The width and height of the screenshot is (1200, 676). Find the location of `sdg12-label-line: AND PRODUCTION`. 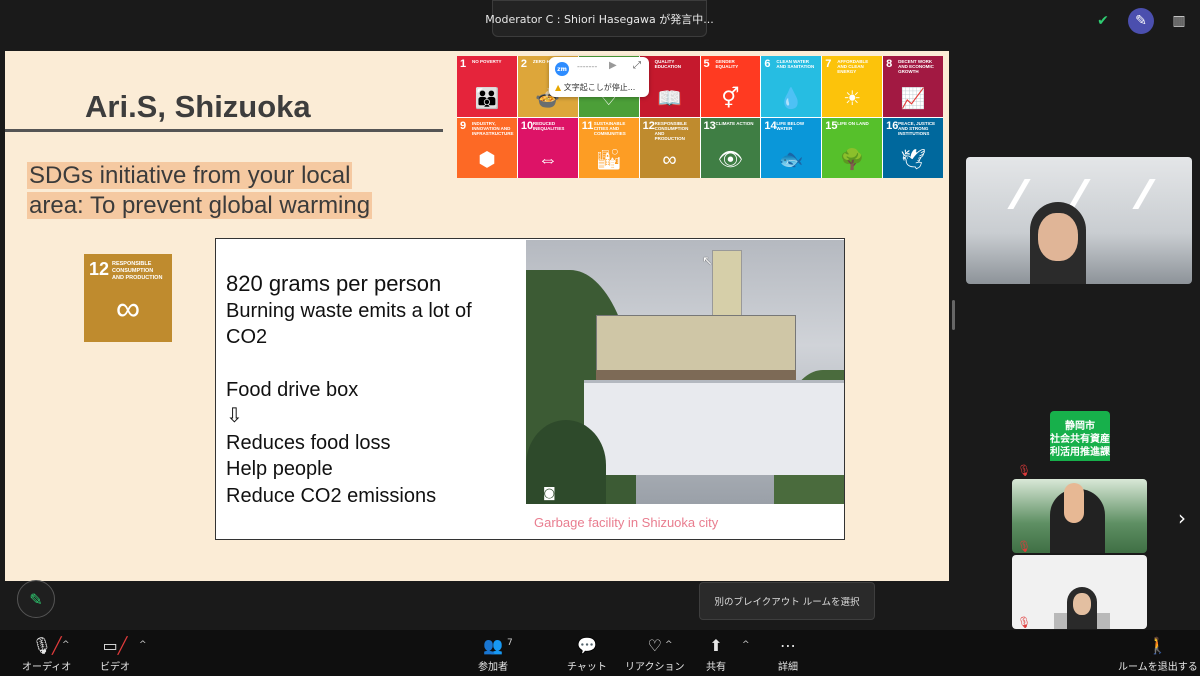

sdg12-label-line: AND PRODUCTION is located at coordinates (137, 278).